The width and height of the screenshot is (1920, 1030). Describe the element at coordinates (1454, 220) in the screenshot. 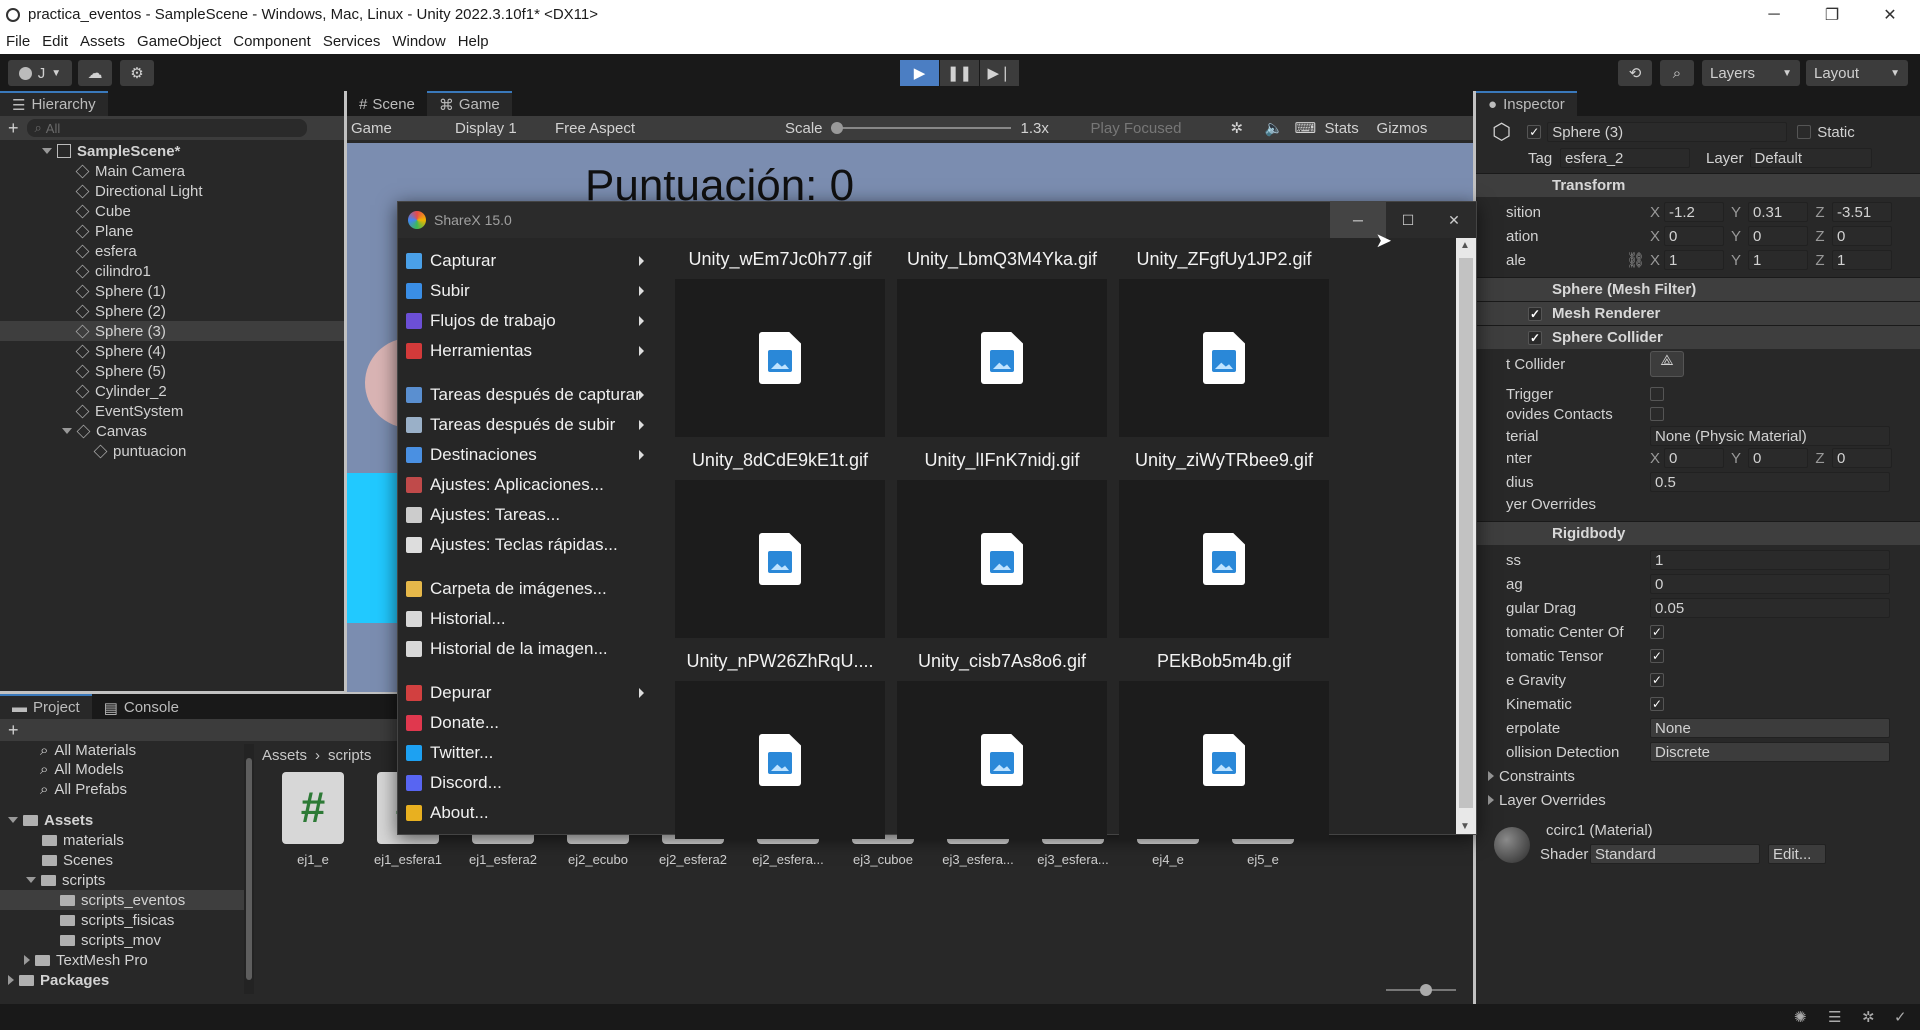

I see `sharex-close-button: ✕` at that location.